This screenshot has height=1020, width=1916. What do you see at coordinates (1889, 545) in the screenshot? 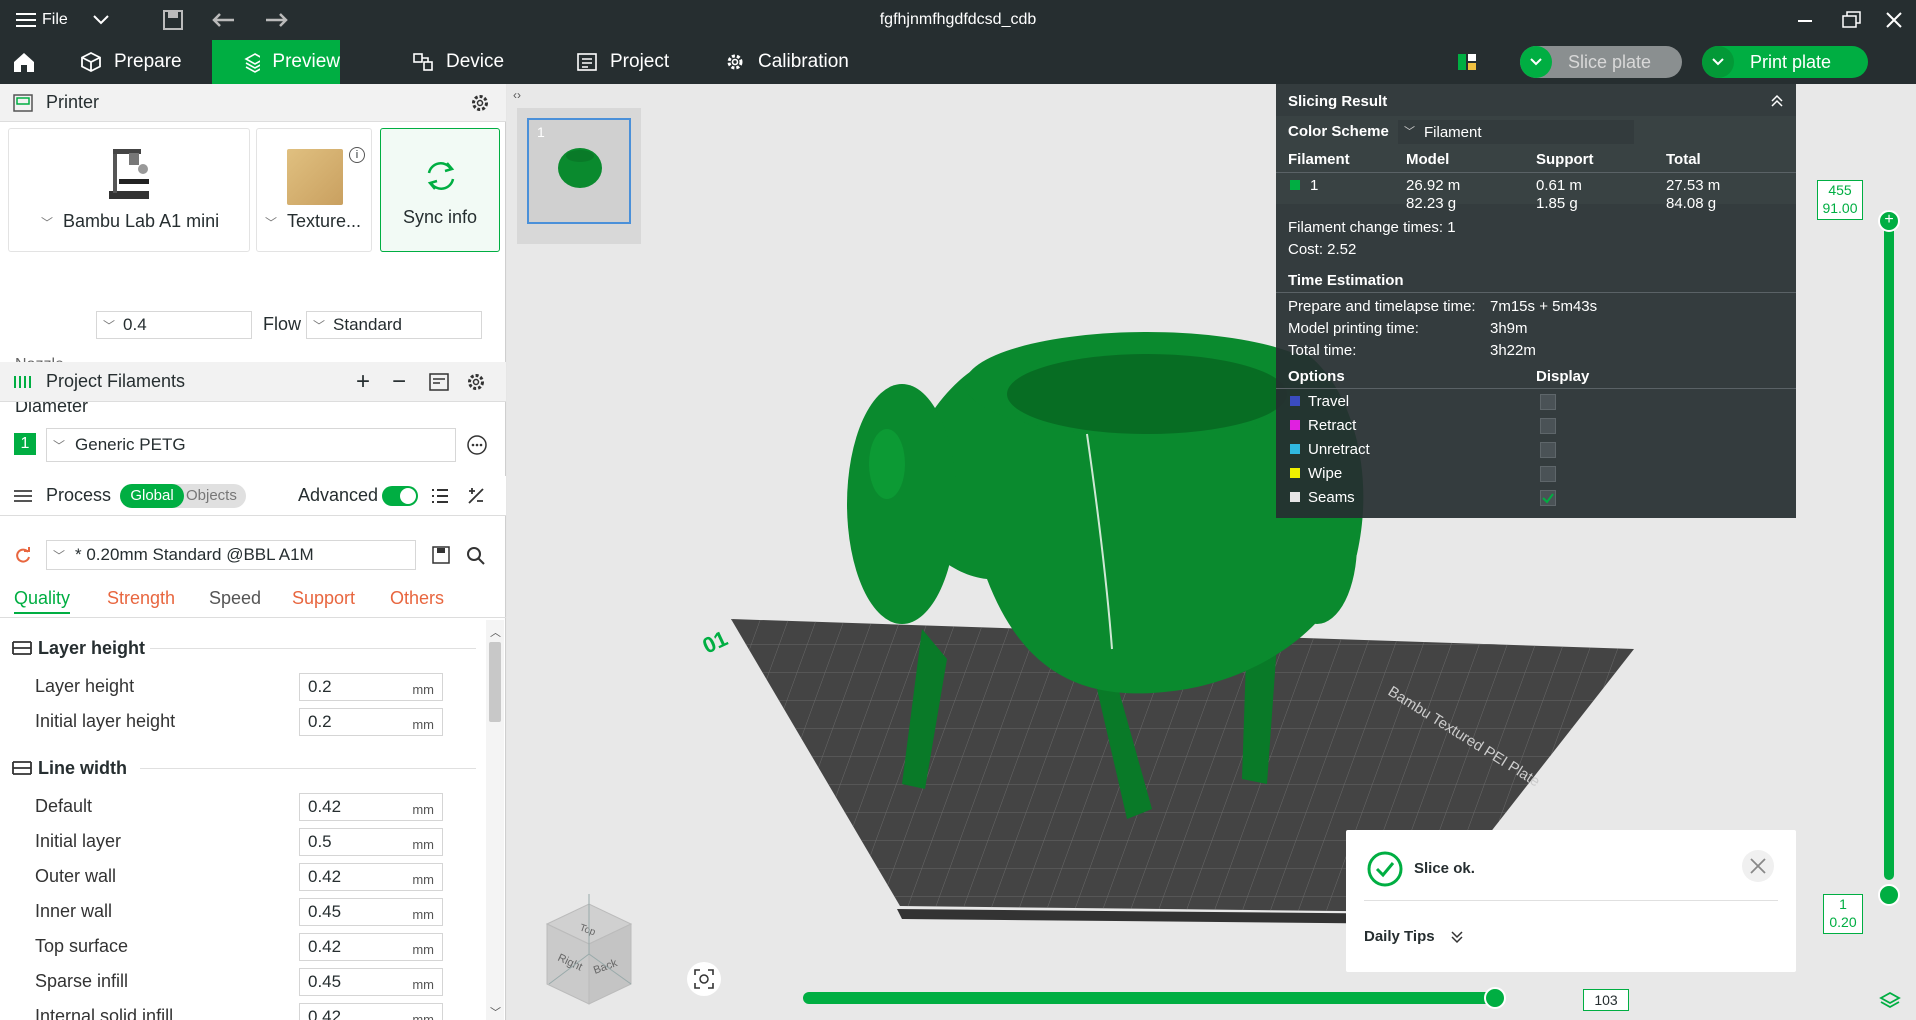
I see `layer-range-slider` at bounding box center [1889, 545].